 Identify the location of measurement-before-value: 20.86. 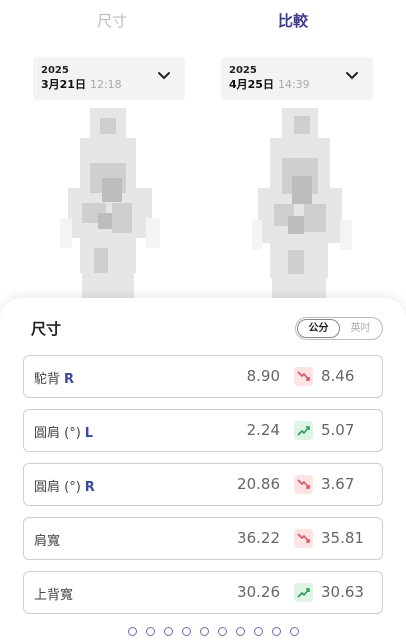
(258, 484).